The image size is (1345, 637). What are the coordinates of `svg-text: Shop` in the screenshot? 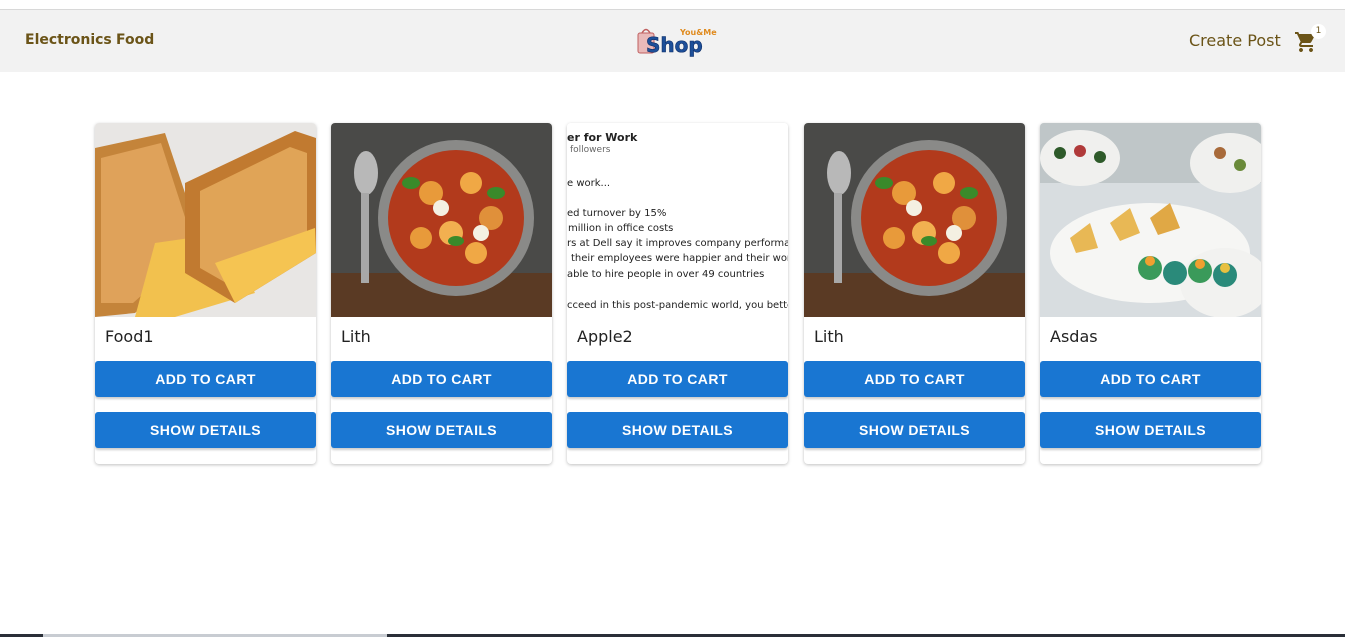 It's located at (674, 45).